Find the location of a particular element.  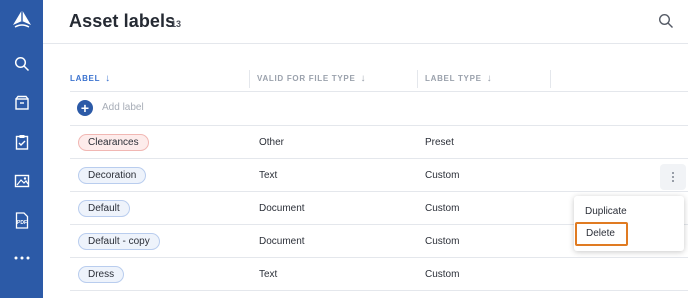

label-count: 13 is located at coordinates (176, 24).